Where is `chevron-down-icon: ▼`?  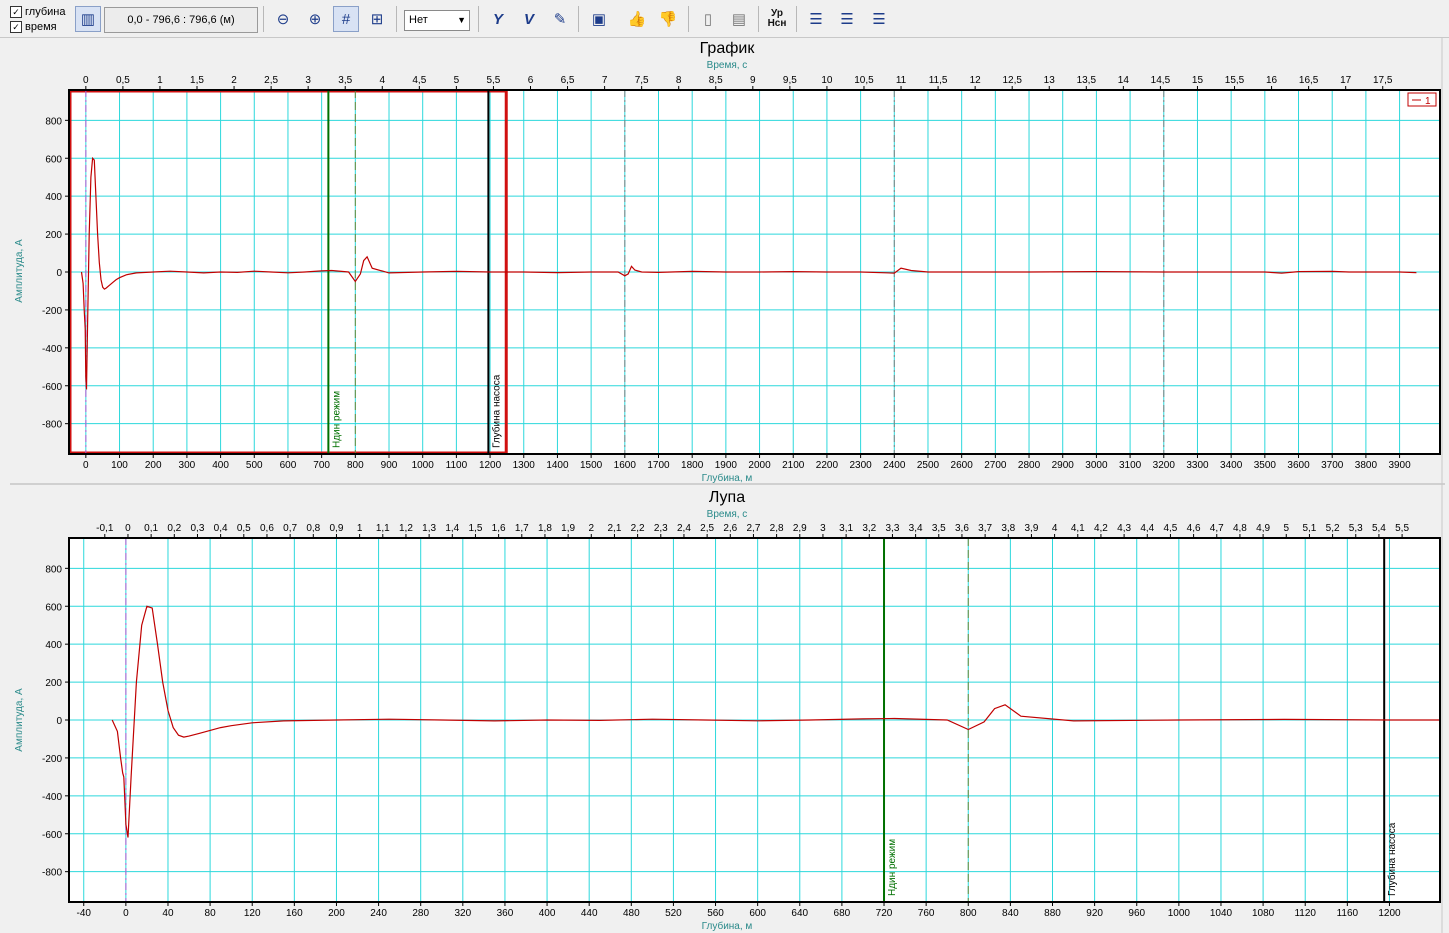 chevron-down-icon: ▼ is located at coordinates (461, 20).